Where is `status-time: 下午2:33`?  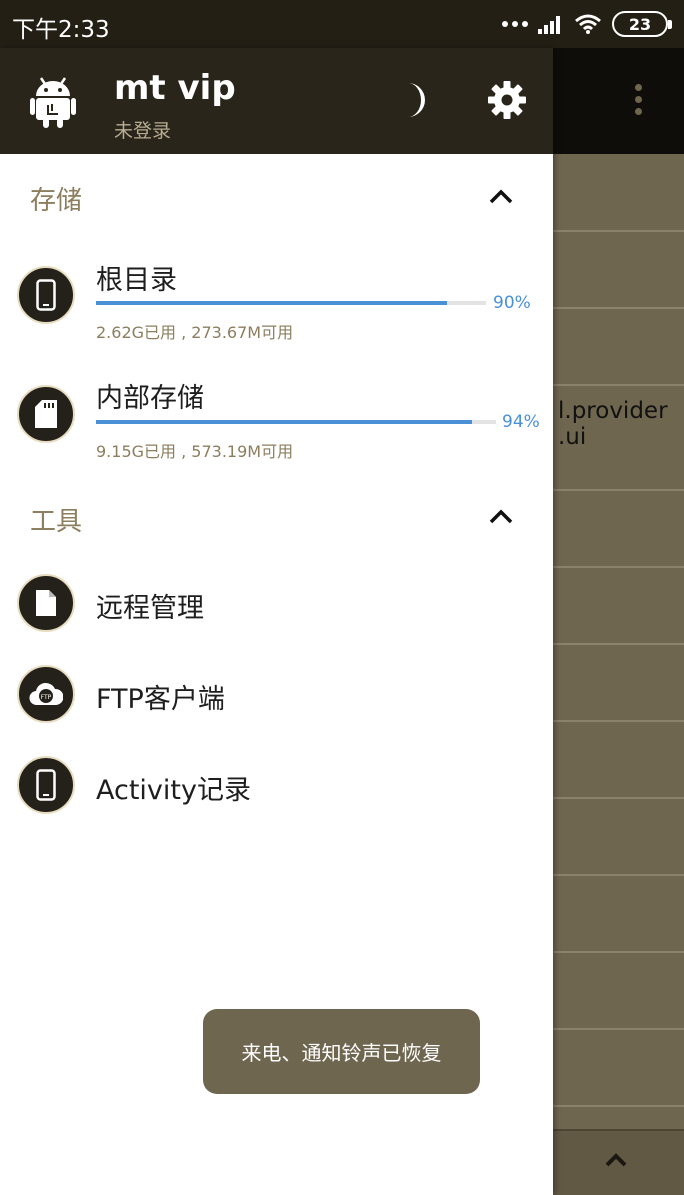
status-time: 下午2:33 is located at coordinates (61, 30).